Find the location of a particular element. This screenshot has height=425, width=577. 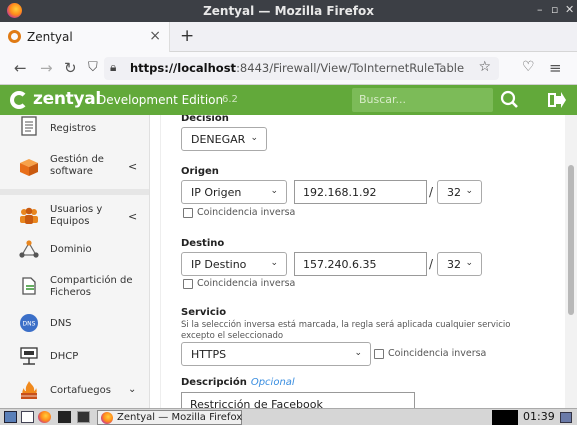

origen-ip-input: 192.168.1.92 is located at coordinates (360, 192).